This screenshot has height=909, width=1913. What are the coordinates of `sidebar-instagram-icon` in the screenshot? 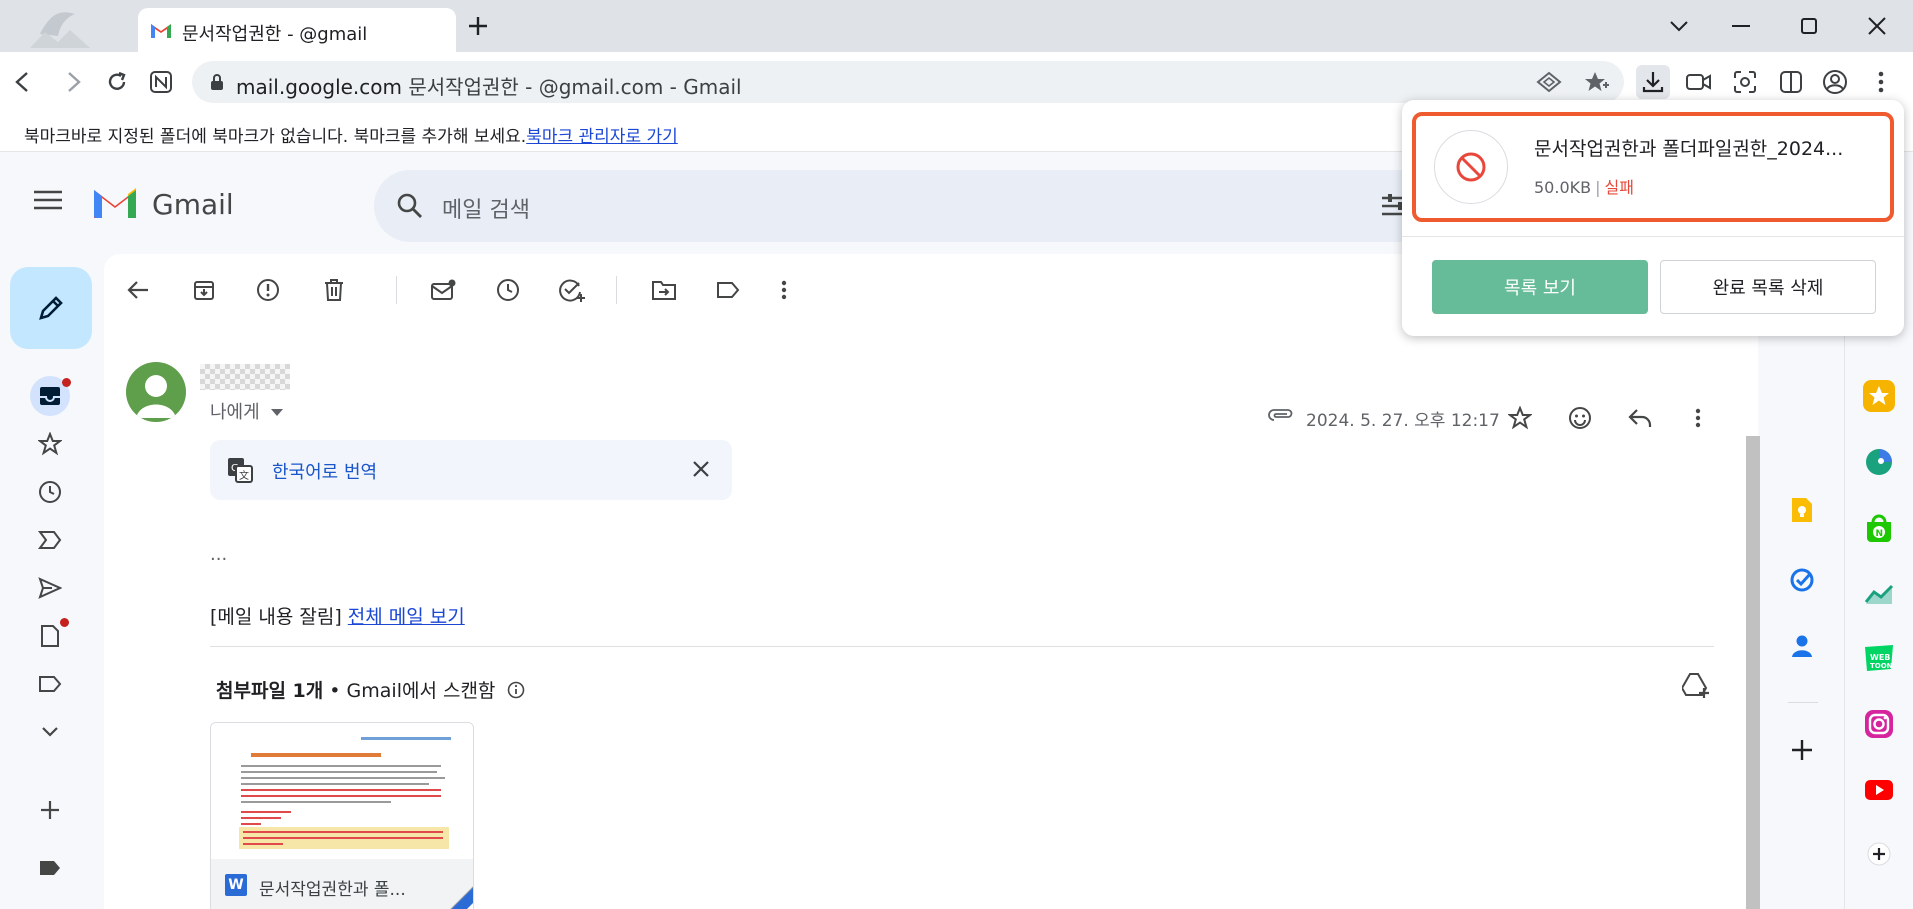 It's located at (1879, 724).